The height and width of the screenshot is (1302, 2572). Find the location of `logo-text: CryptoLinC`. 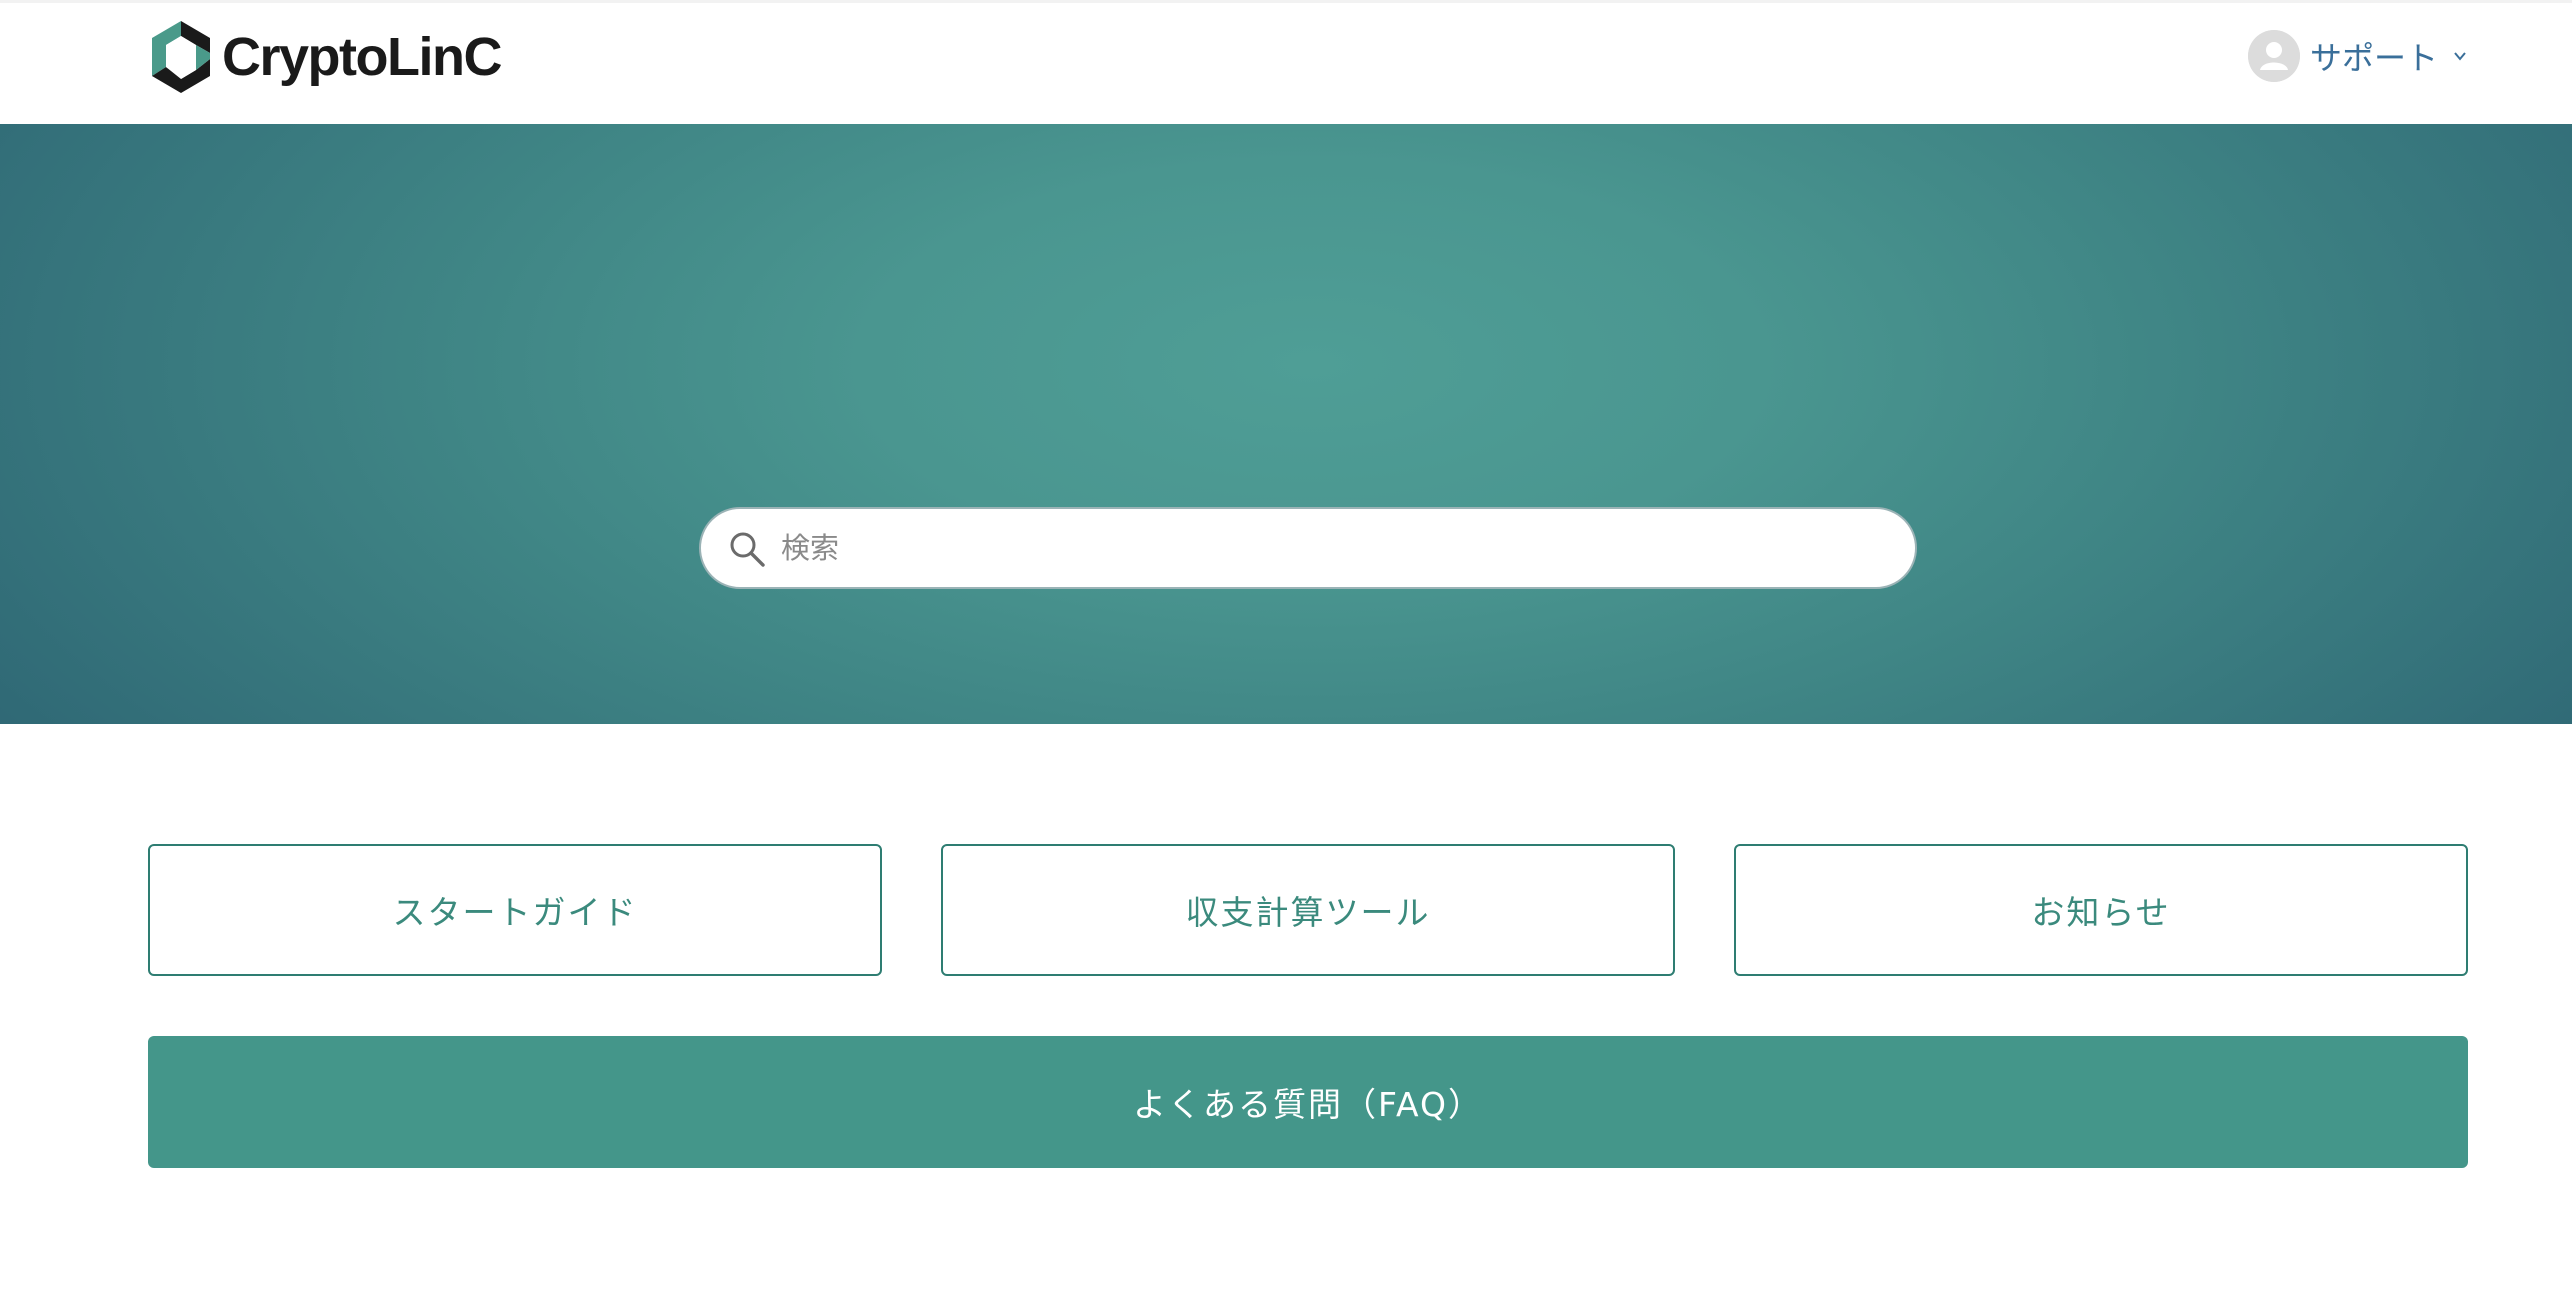

logo-text: CryptoLinC is located at coordinates (362, 57).